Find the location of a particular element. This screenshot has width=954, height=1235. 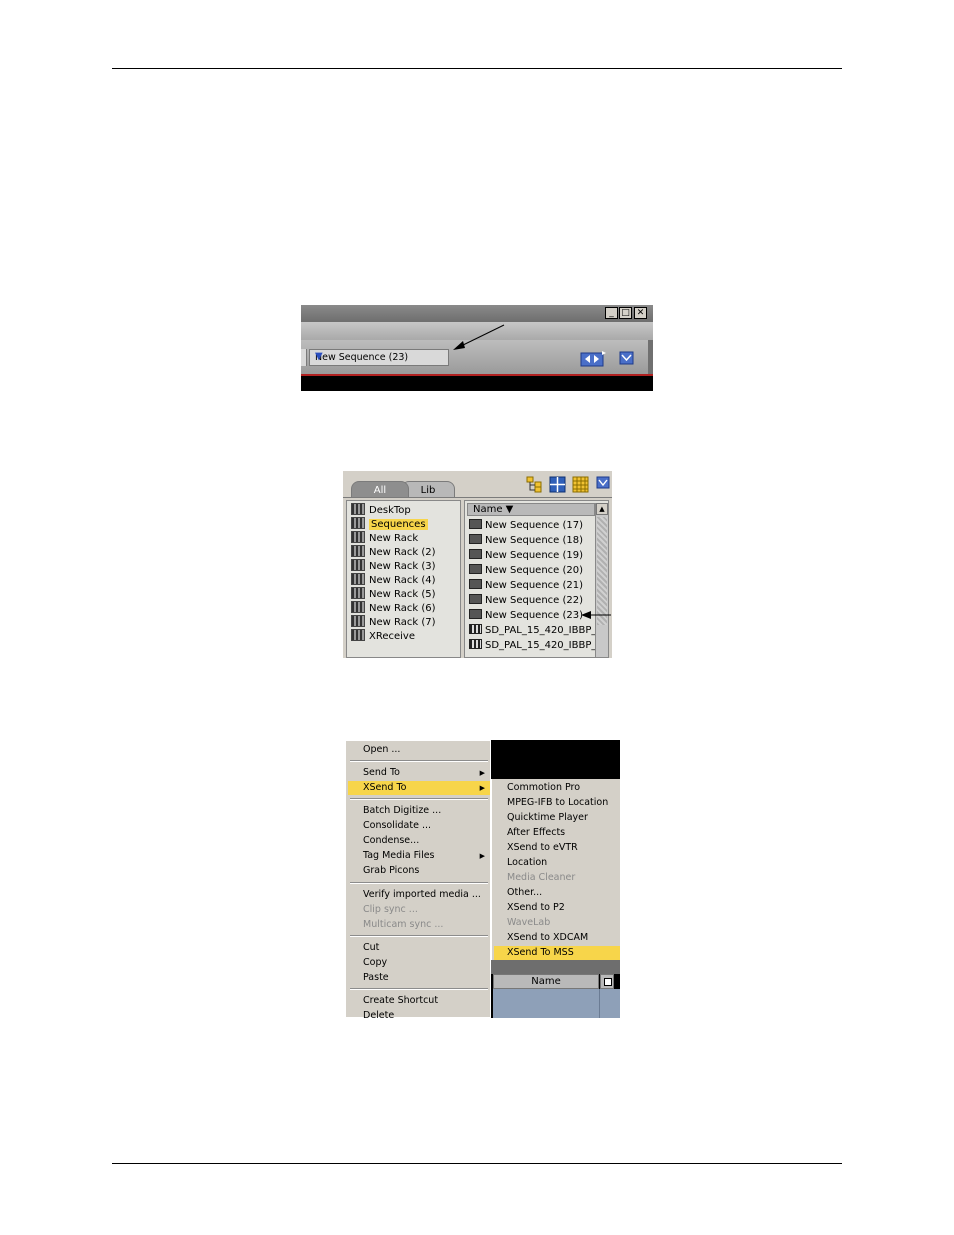

sequence-window-screenshot: _ □ ✕ New Sequence (23) ▼ is located at coordinates (477, 348).